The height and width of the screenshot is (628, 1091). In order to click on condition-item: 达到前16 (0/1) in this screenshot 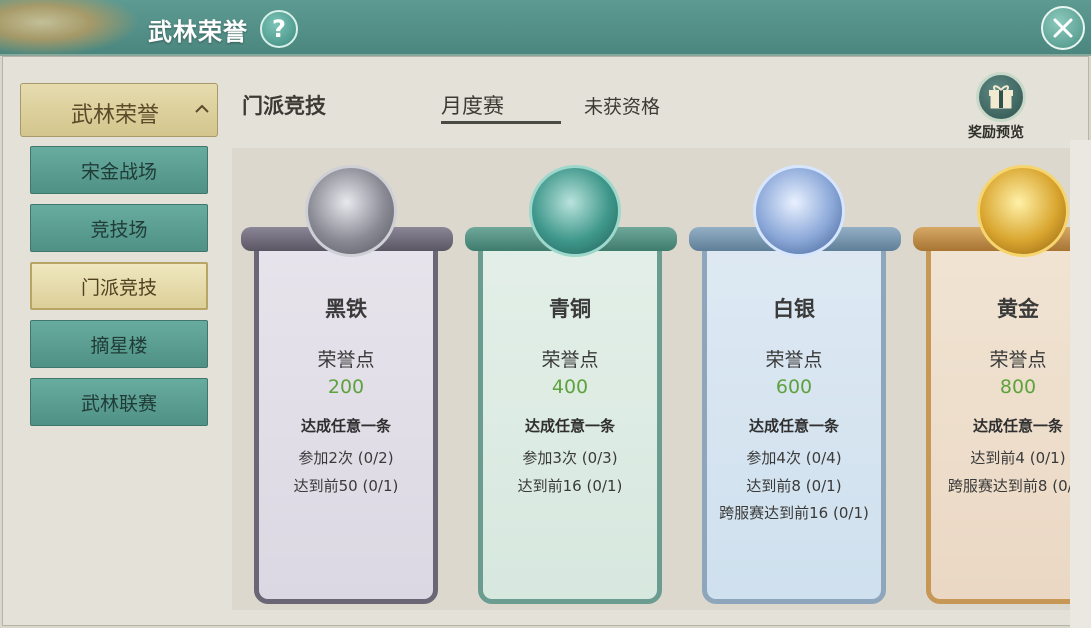, I will do `click(570, 486)`.